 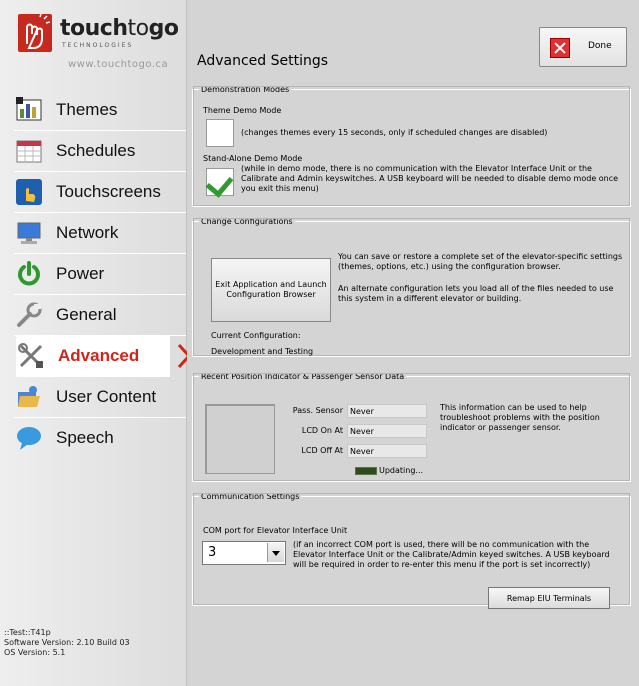 What do you see at coordinates (244, 553) in the screenshot?
I see `com-port-select: 3` at bounding box center [244, 553].